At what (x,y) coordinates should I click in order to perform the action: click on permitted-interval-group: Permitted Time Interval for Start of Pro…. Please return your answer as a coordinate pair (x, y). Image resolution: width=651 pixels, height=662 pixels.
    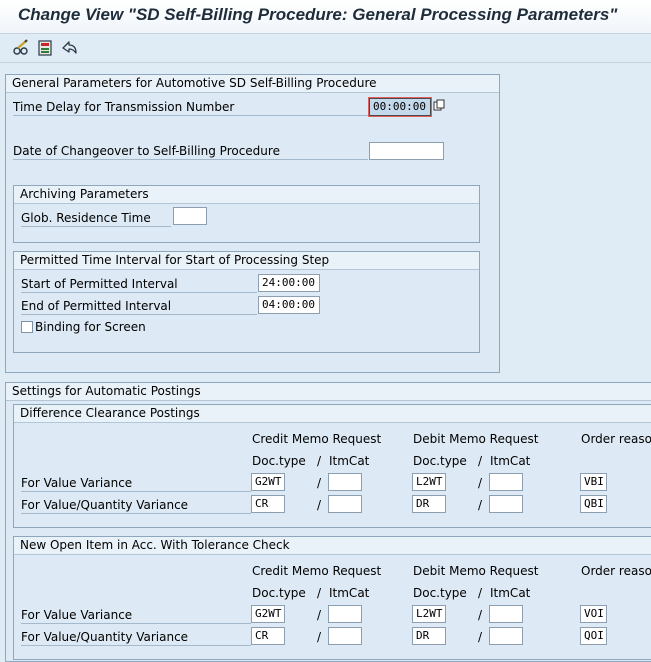
    Looking at the image, I should click on (246, 302).